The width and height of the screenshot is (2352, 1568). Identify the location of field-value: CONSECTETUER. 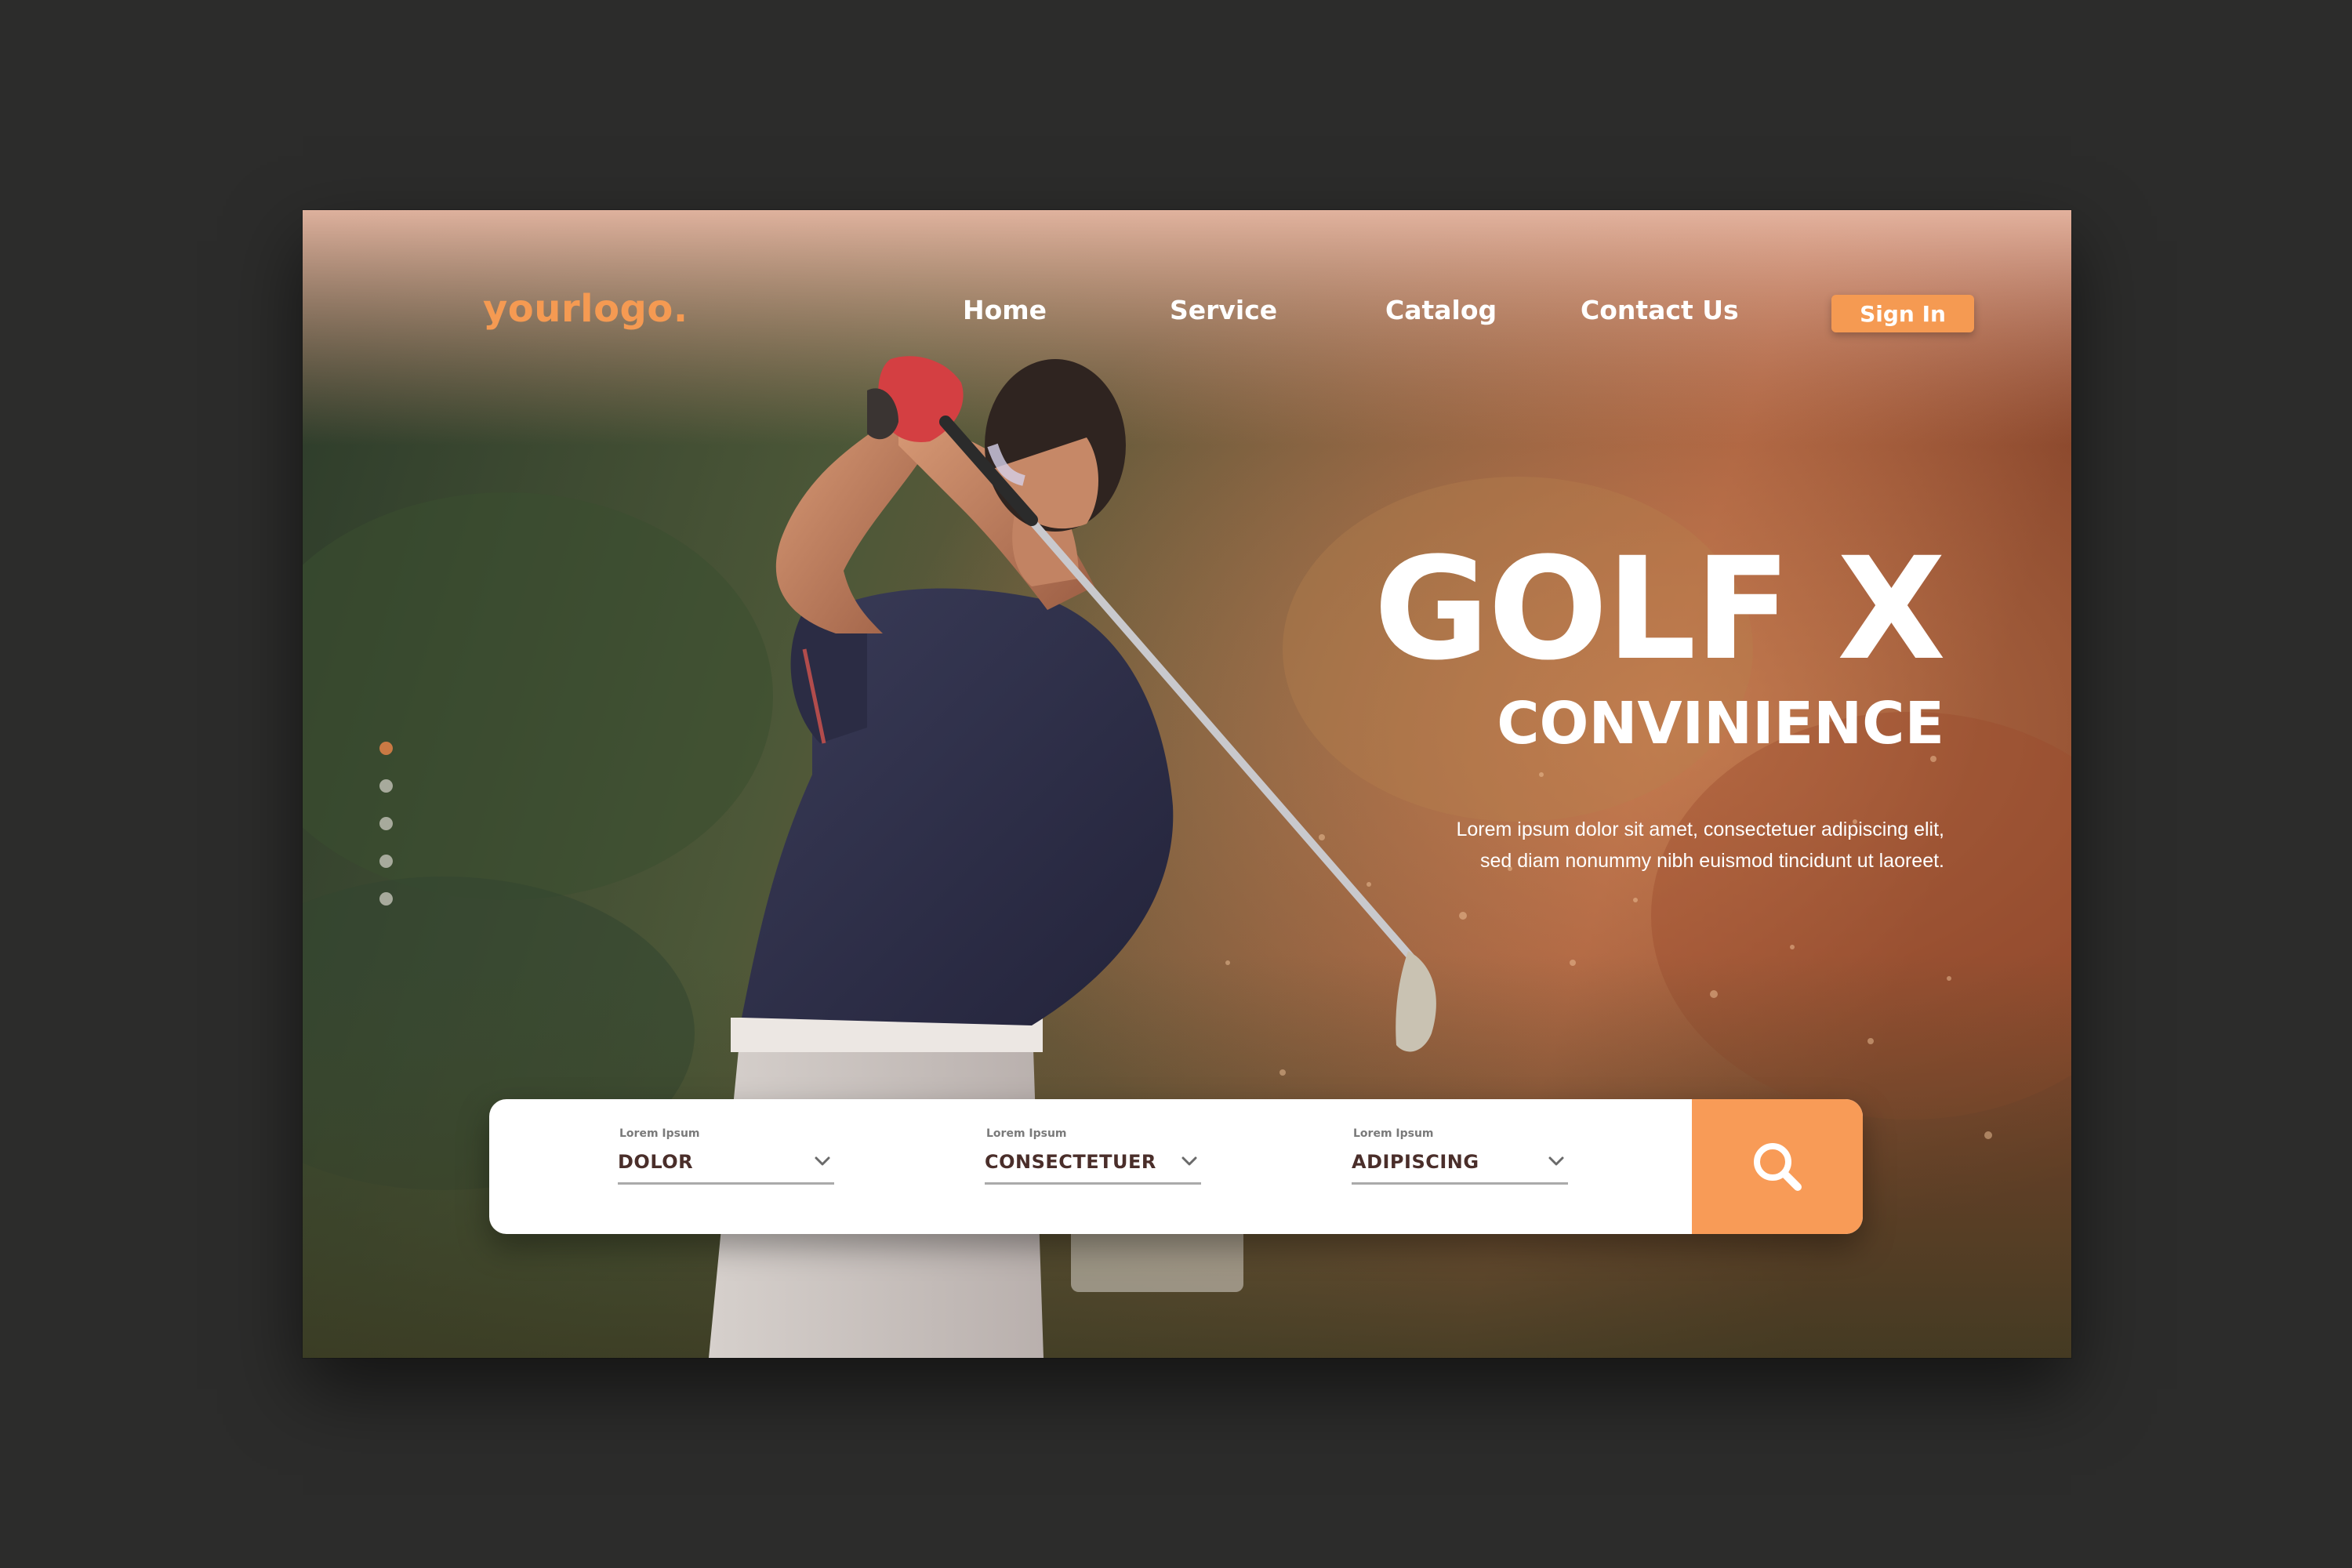
(1070, 1162).